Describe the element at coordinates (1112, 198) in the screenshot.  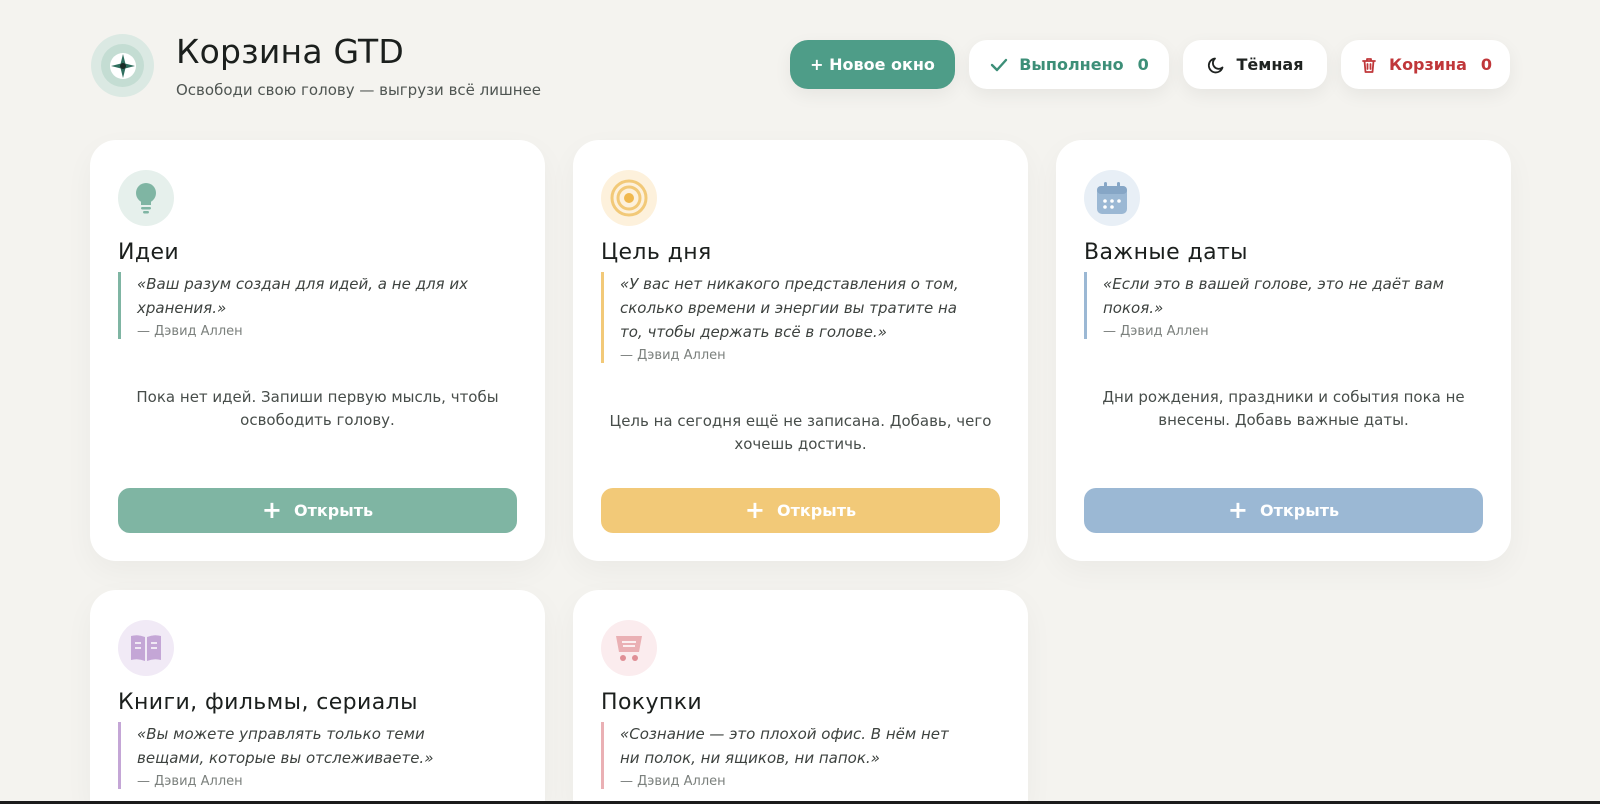
I see `calendar-icon` at that location.